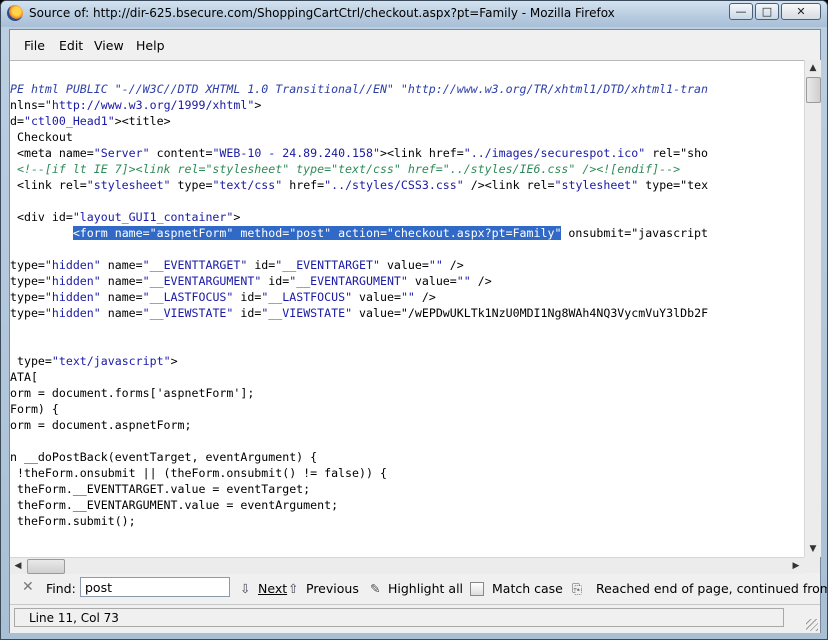 This screenshot has width=828, height=640. What do you see at coordinates (28, 587) in the screenshot?
I see `close-icon: ✕` at bounding box center [28, 587].